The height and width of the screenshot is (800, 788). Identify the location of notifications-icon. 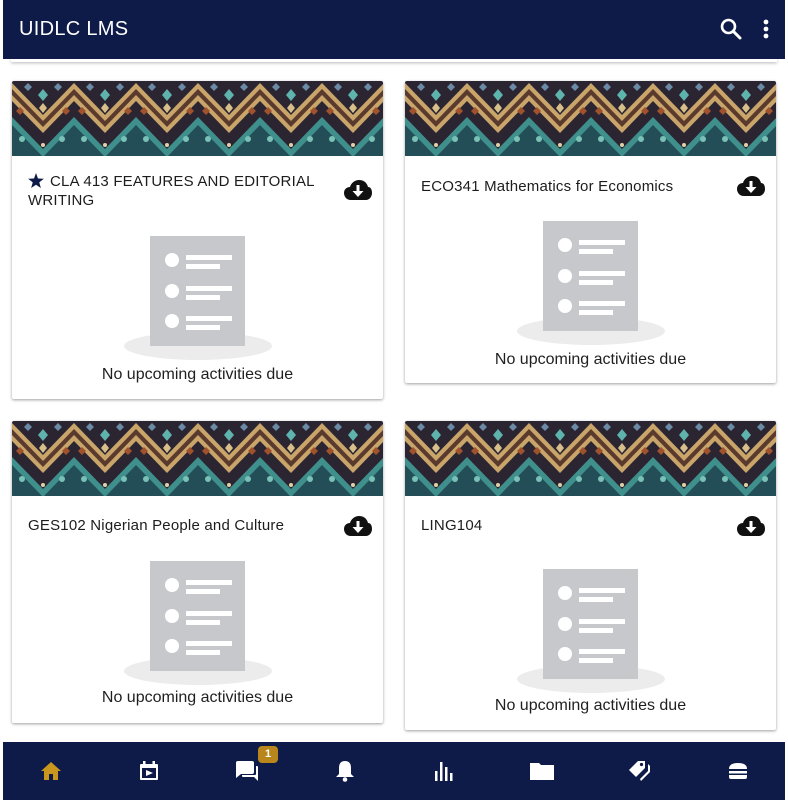
(345, 771).